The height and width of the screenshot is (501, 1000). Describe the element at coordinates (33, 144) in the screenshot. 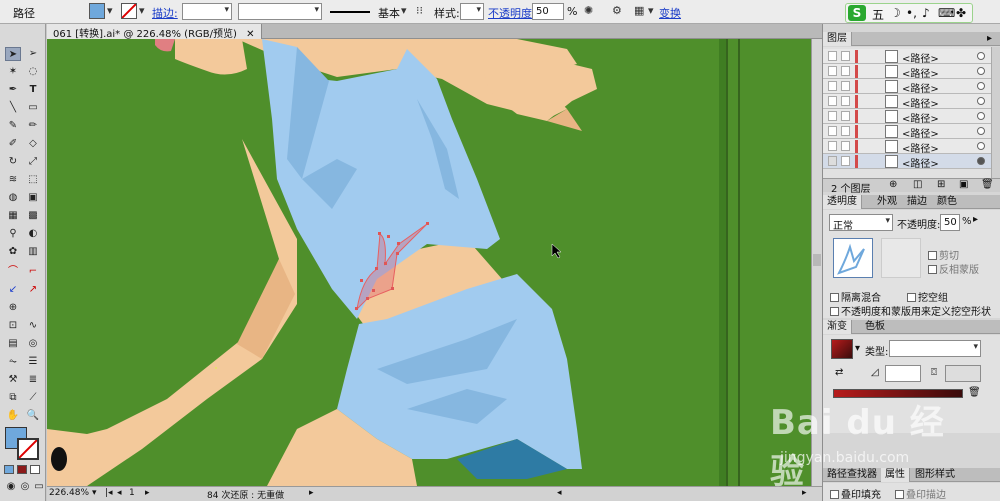

I see `eraser-icon: ◇` at that location.